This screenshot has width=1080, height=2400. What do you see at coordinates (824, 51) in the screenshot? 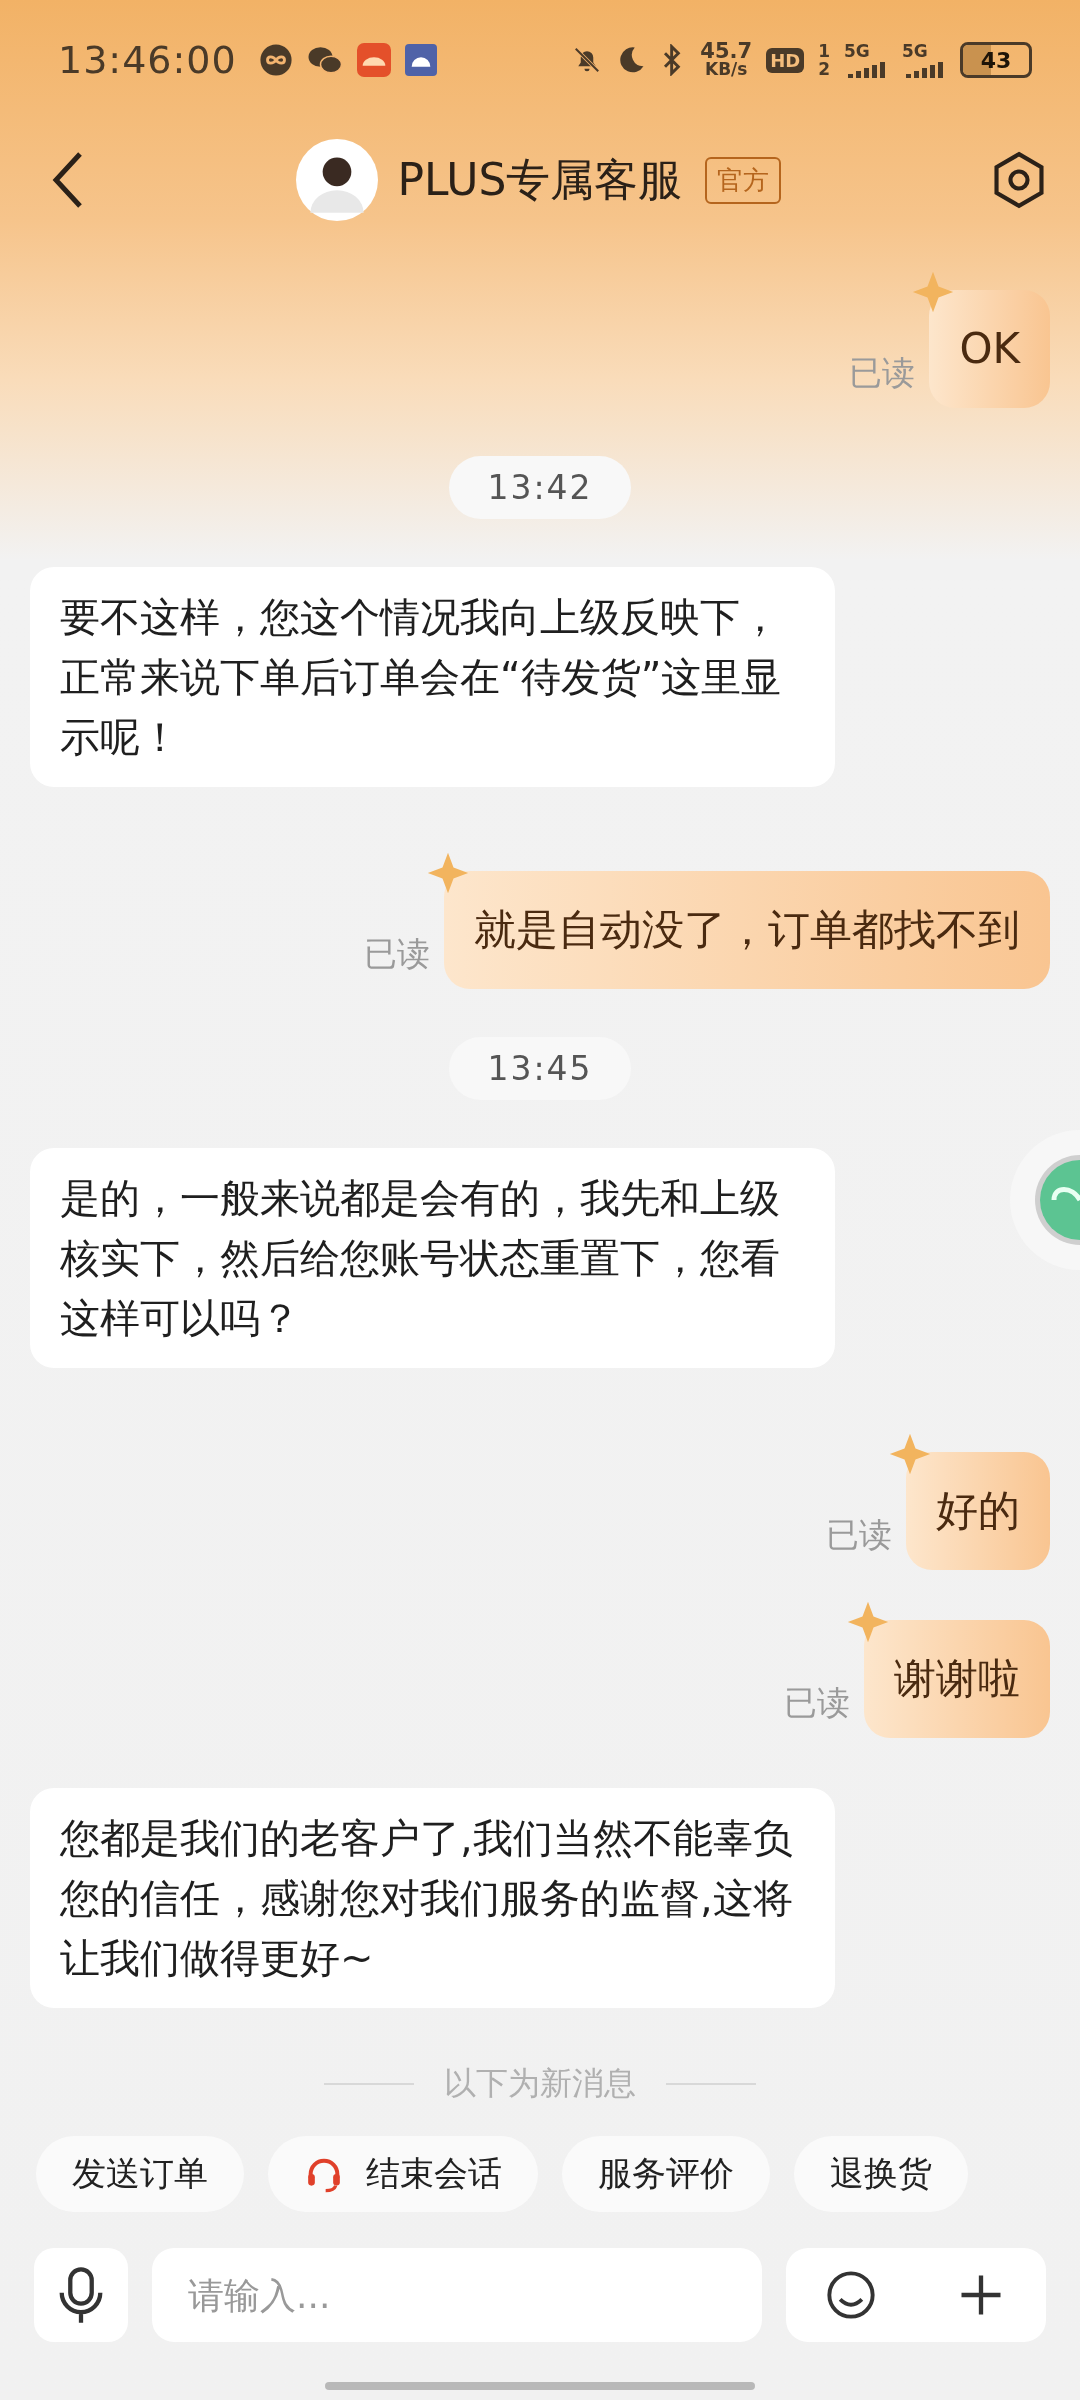
I see `sim-number: 1` at bounding box center [824, 51].